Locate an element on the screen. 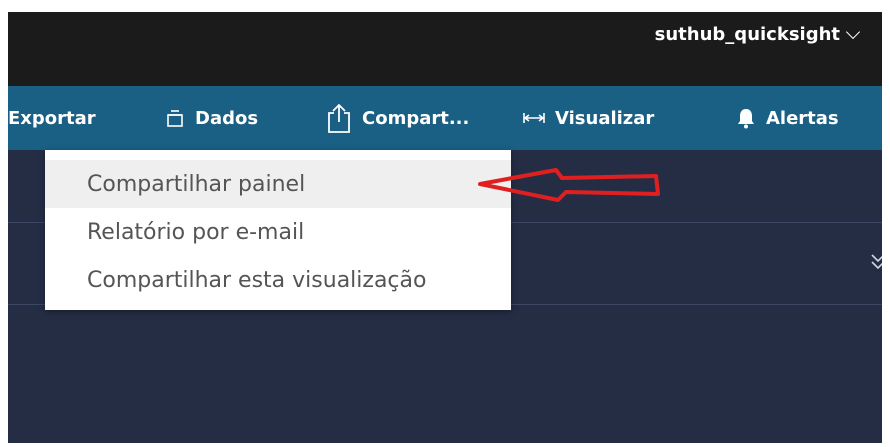 The height and width of the screenshot is (447, 890). export-button: Exportar is located at coordinates (52, 118).